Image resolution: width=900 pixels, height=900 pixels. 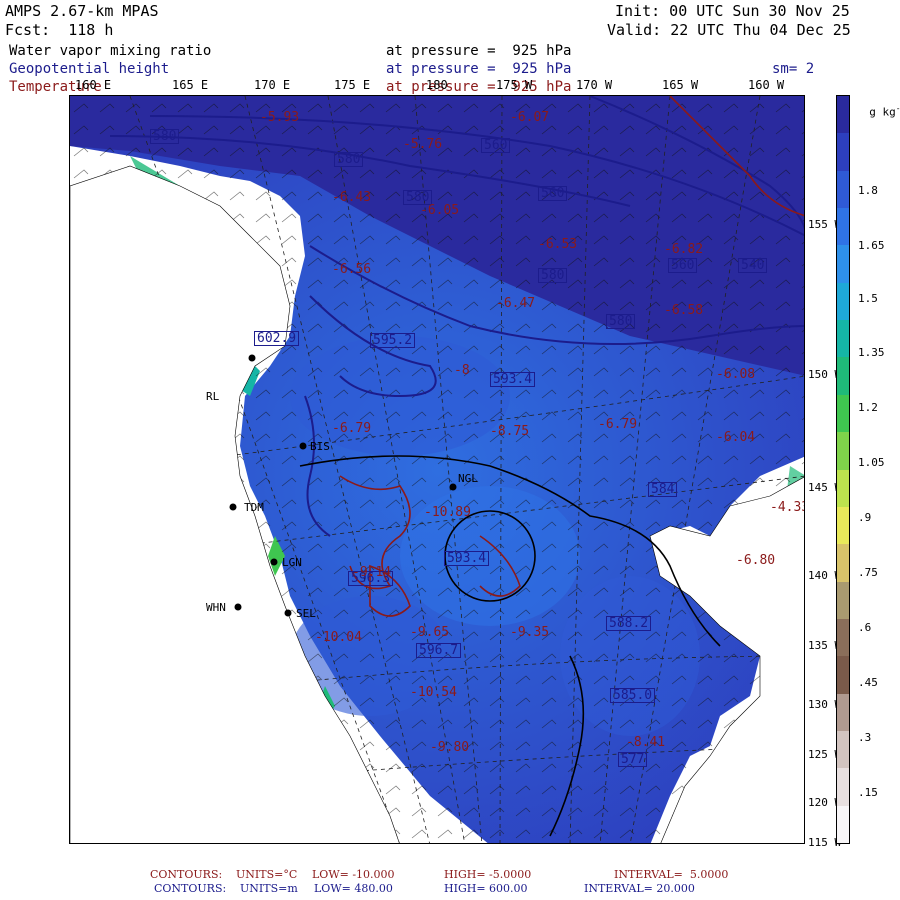 What do you see at coordinates (82, 11) in the screenshot?
I see `model-title: AMPS 2.67-km MPAS` at bounding box center [82, 11].